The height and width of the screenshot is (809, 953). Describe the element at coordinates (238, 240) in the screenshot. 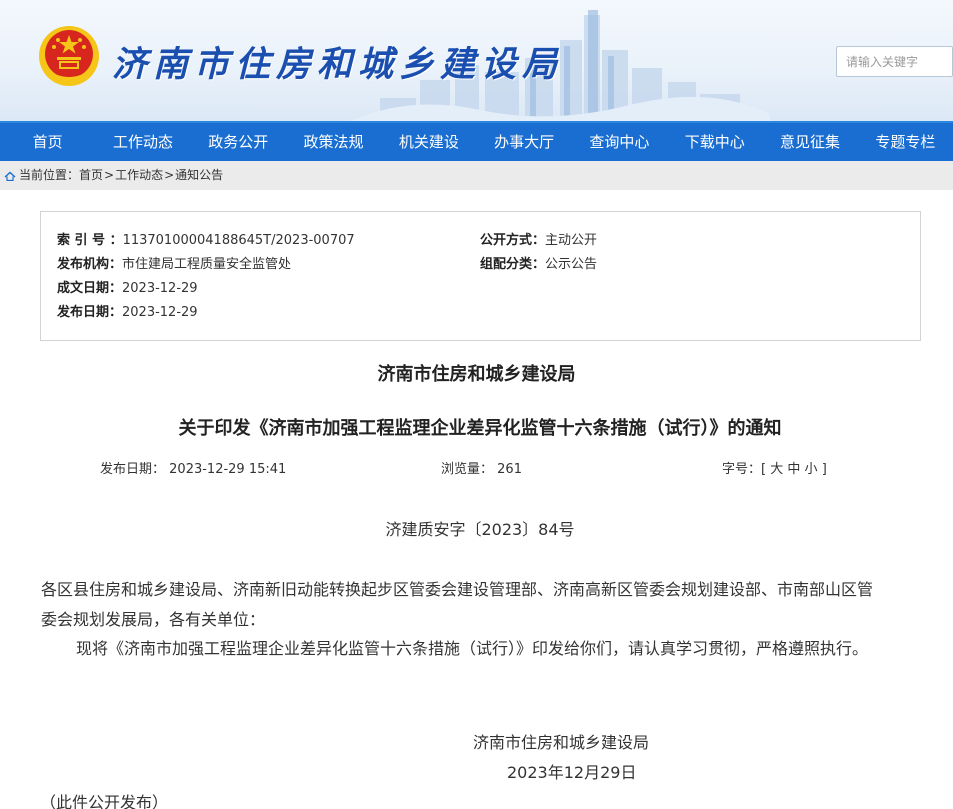

I see `meta-index-value: 11370100004188645T/2023-00707` at that location.